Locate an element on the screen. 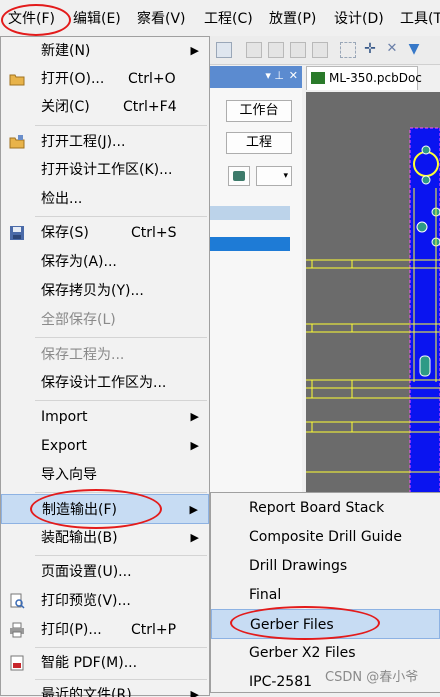 This screenshot has height=697, width=440. menu-item-assembly-outputs: 装配输出(B) ▶ is located at coordinates (105, 538).